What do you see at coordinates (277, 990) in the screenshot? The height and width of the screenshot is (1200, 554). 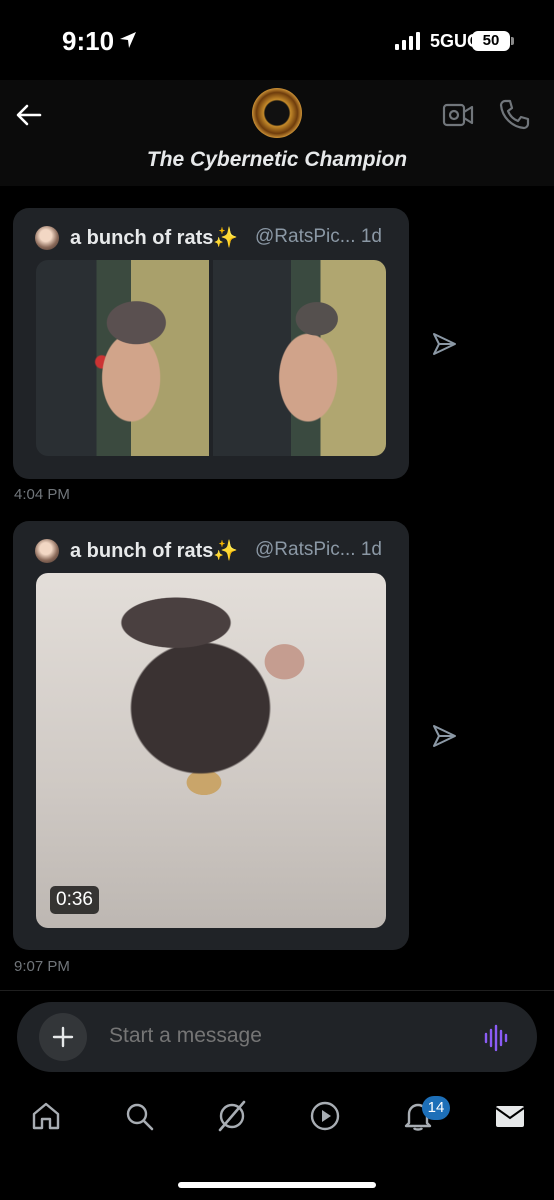 I see `divider` at bounding box center [277, 990].